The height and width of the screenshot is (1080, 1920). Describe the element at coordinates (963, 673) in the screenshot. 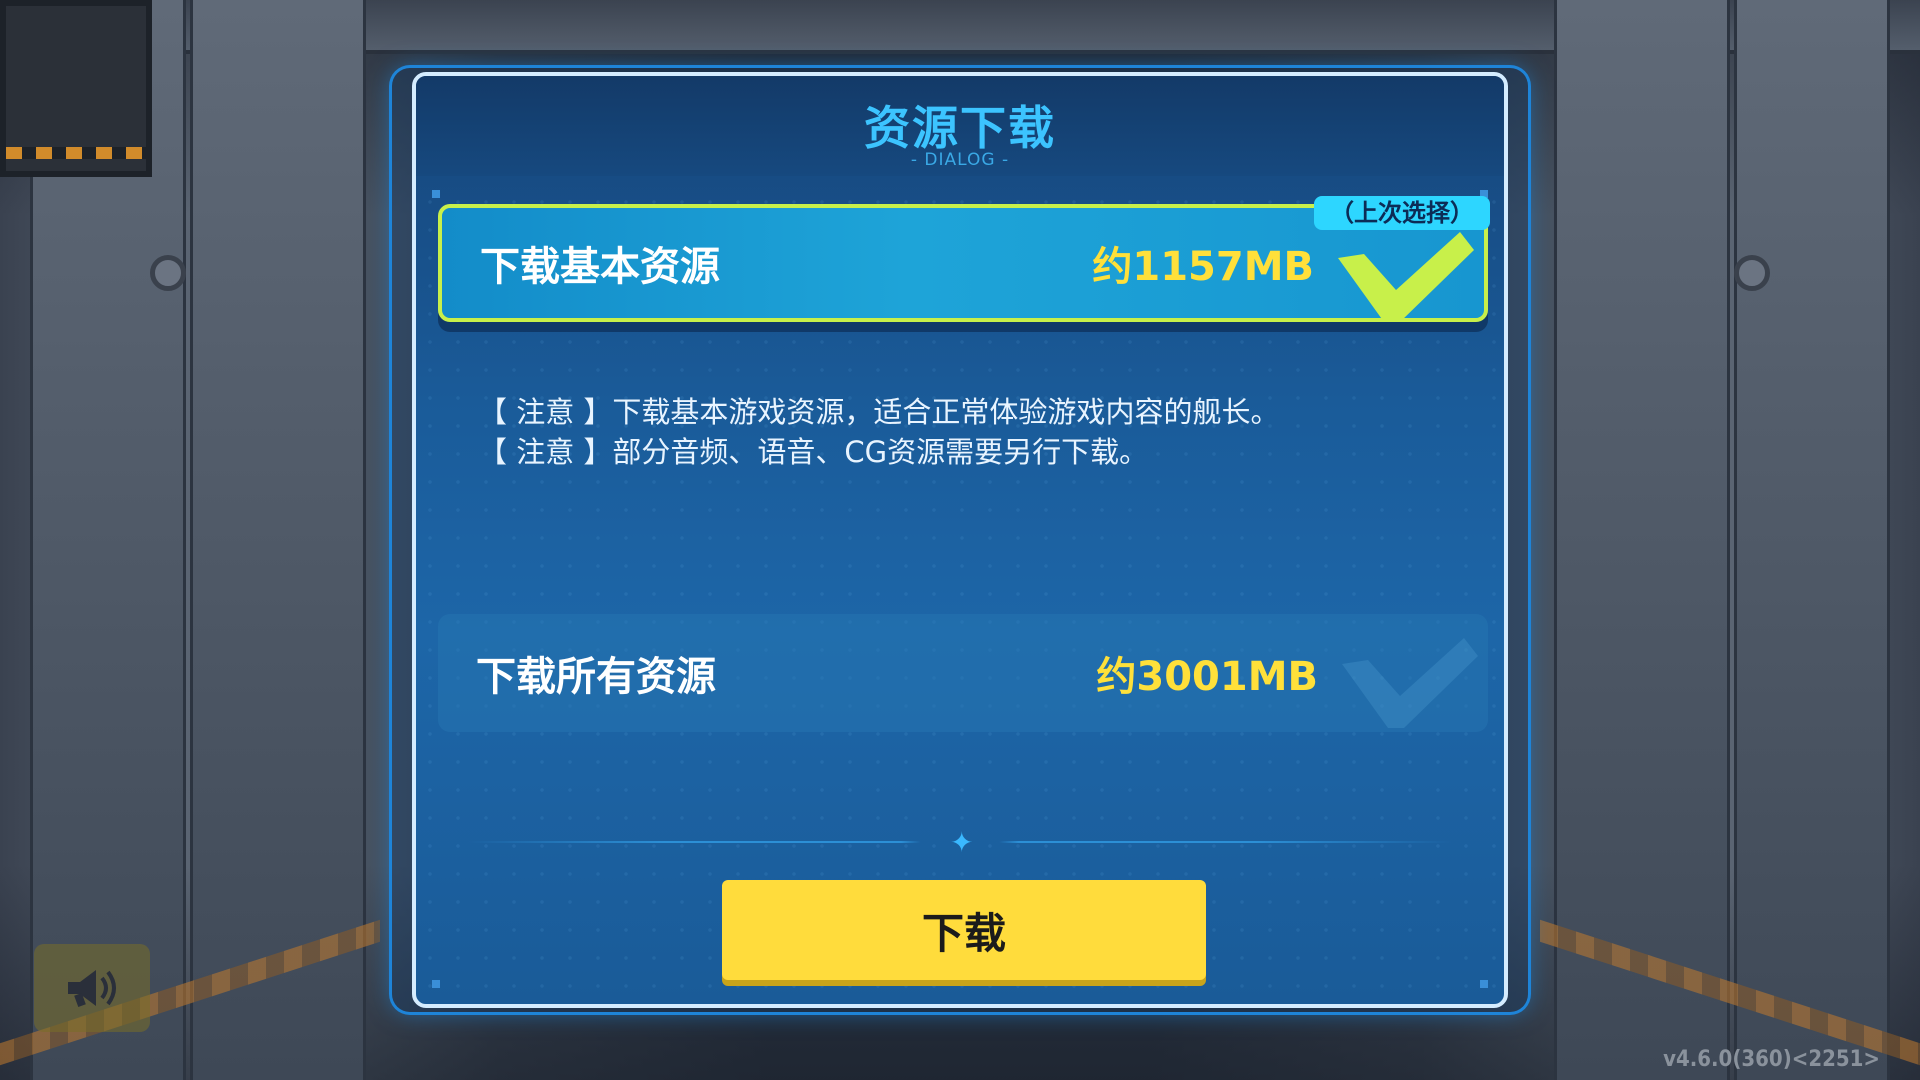

I see `option-all-resources: 下载所有资源 约3001MB` at that location.